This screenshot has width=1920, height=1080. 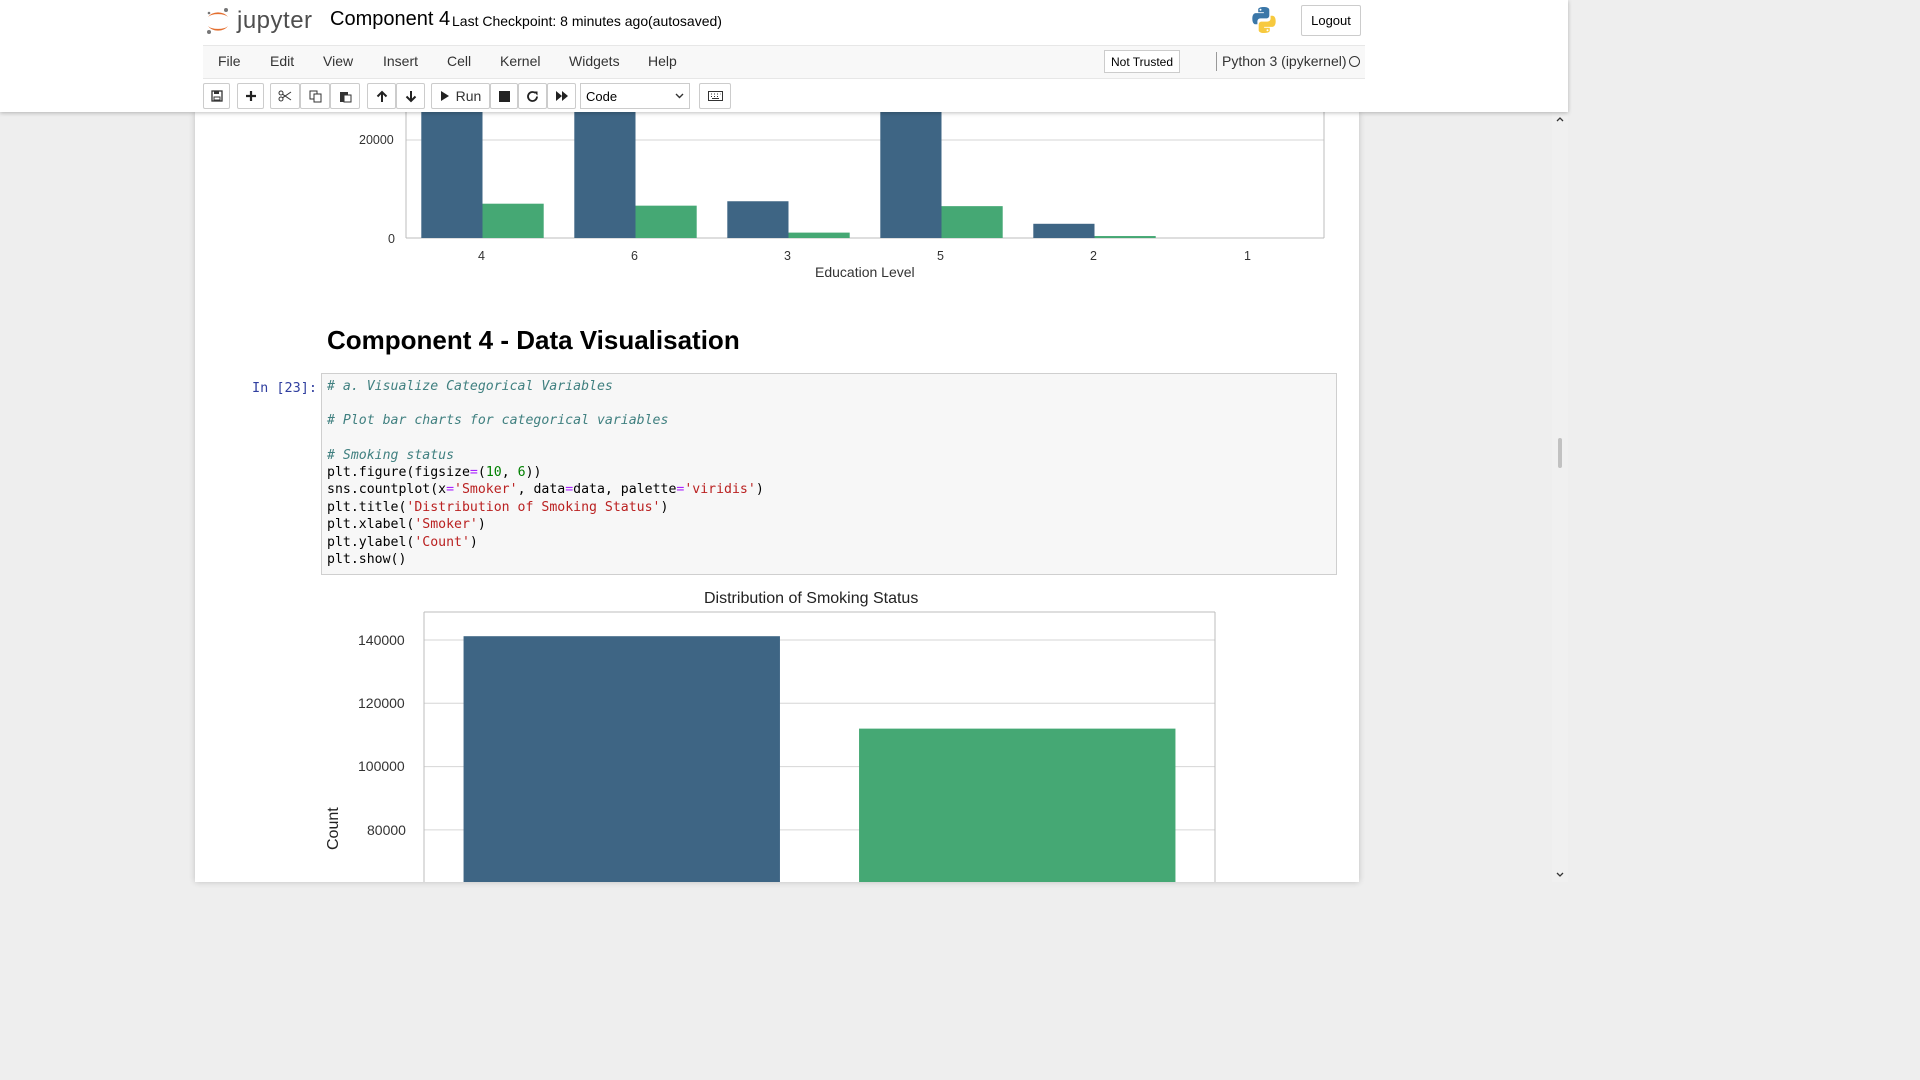 I want to click on cell-type-select: Code, so click(x=635, y=96).